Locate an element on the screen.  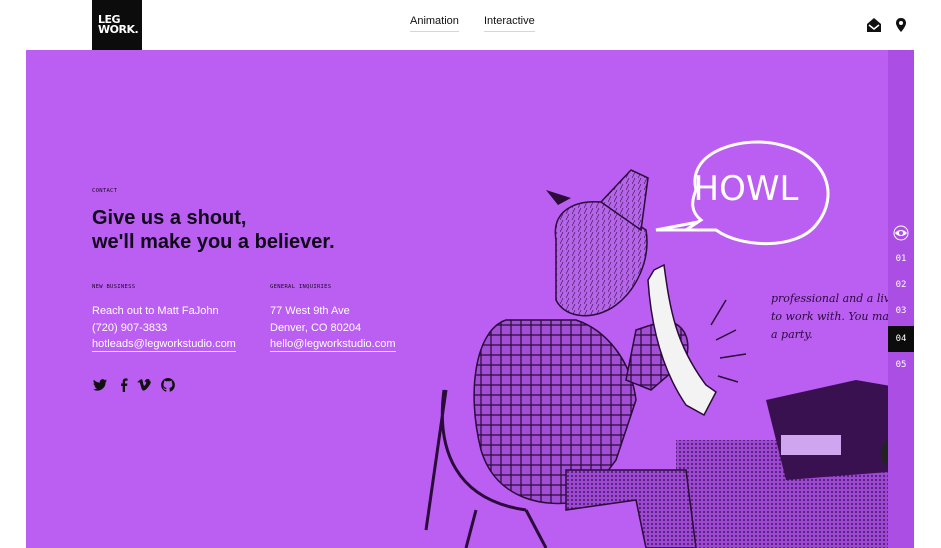
eye-icon is located at coordinates (901, 233).